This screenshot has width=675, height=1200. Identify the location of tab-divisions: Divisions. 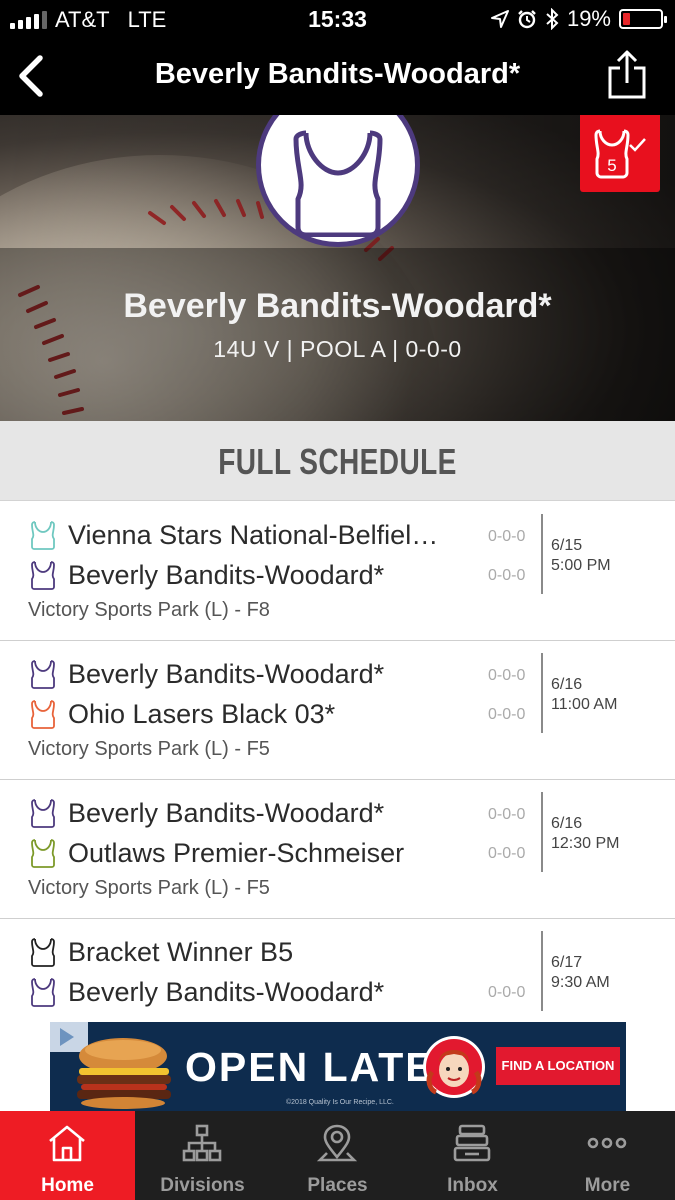
(202, 1155).